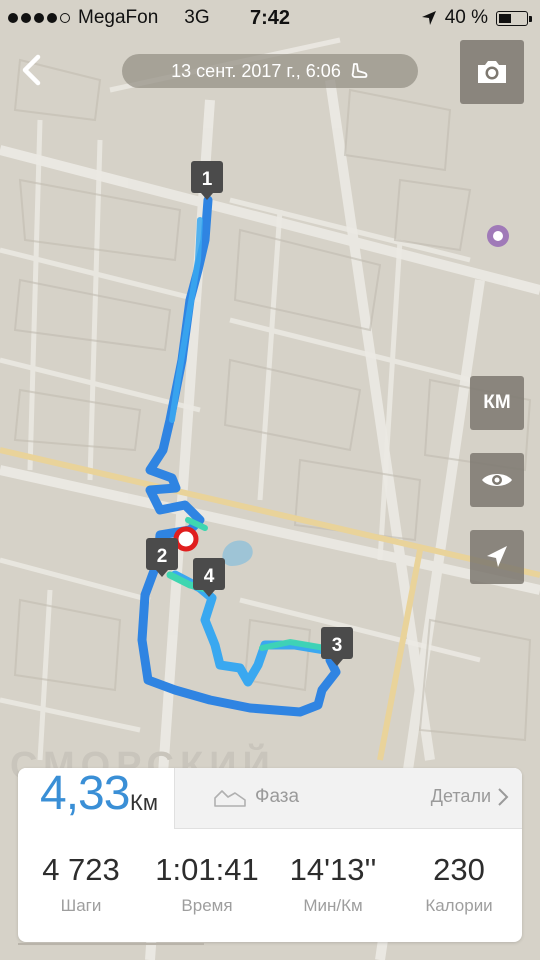  Describe the element at coordinates (333, 869) in the screenshot. I see `stat-value: 14'13''` at that location.